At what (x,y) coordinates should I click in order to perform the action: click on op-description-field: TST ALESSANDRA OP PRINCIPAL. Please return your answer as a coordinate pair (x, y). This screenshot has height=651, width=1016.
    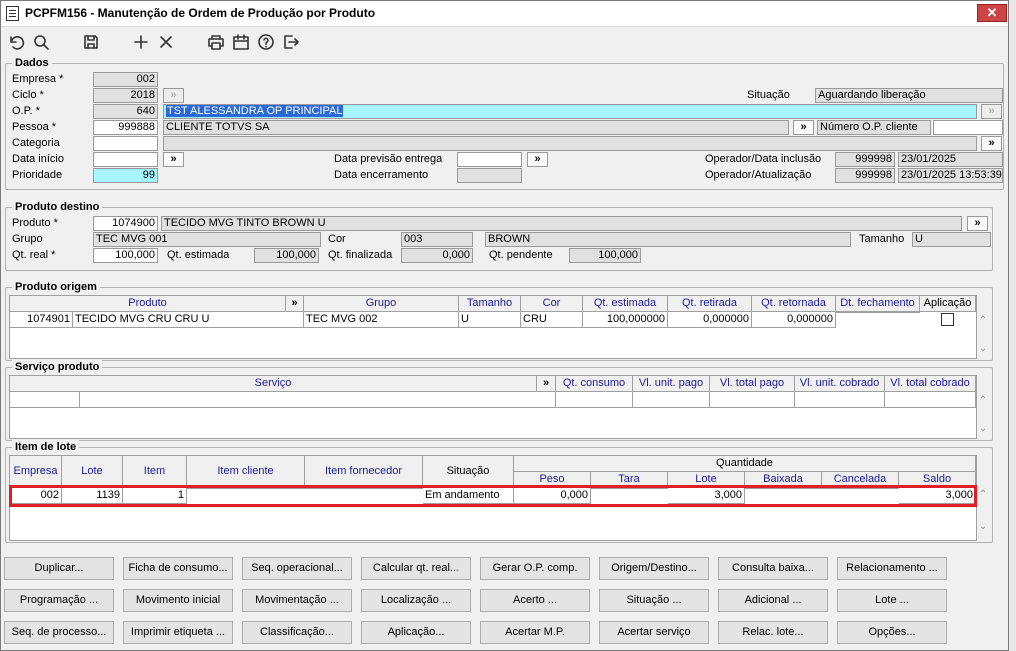
    Looking at the image, I should click on (570, 111).